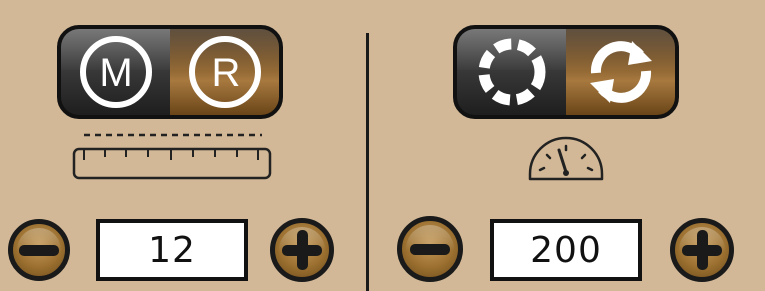 This screenshot has width=765, height=291. I want to click on mode-m-label: M, so click(115, 73).